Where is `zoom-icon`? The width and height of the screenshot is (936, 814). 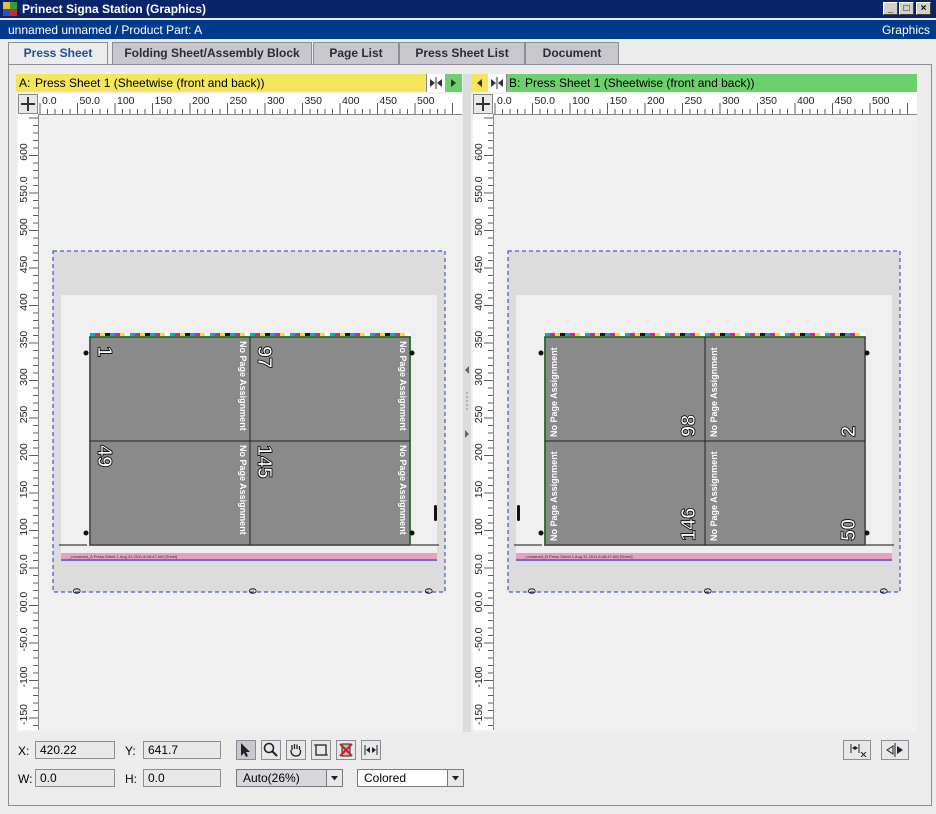 zoom-icon is located at coordinates (270, 749).